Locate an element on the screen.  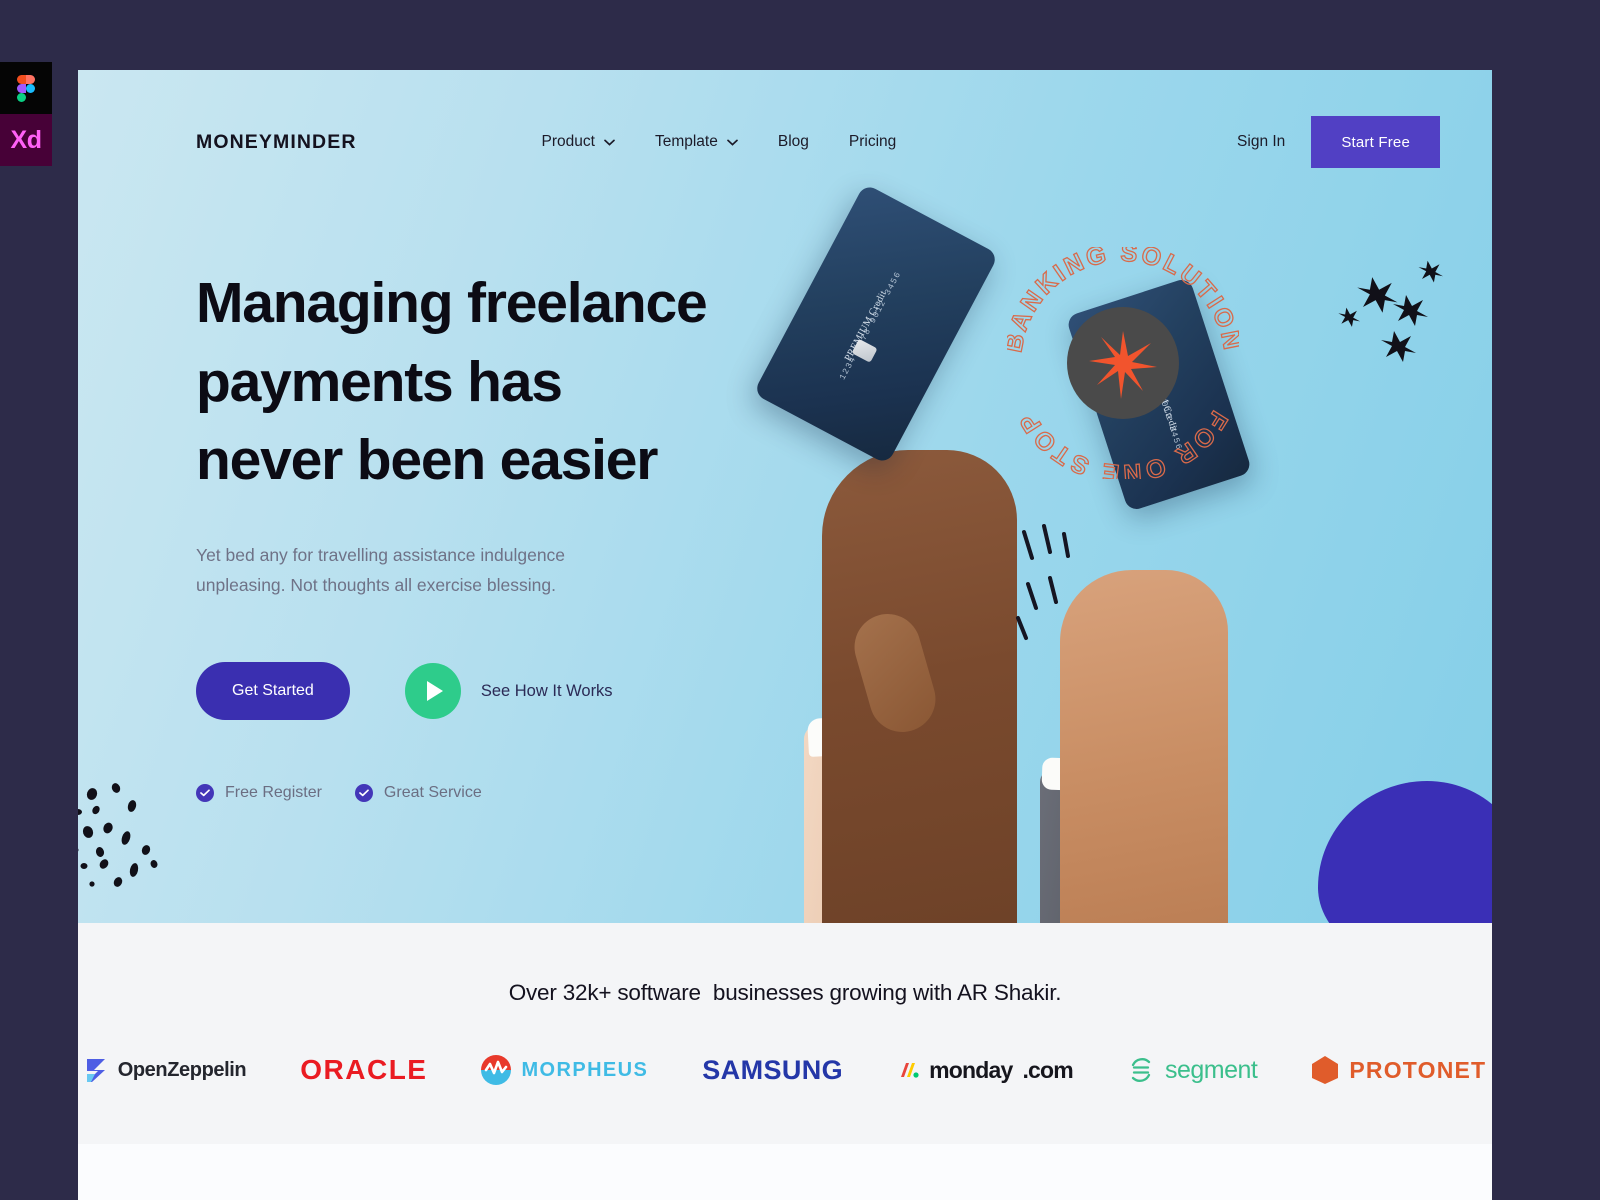
xd-icon-label: Xd is located at coordinates (26, 139).